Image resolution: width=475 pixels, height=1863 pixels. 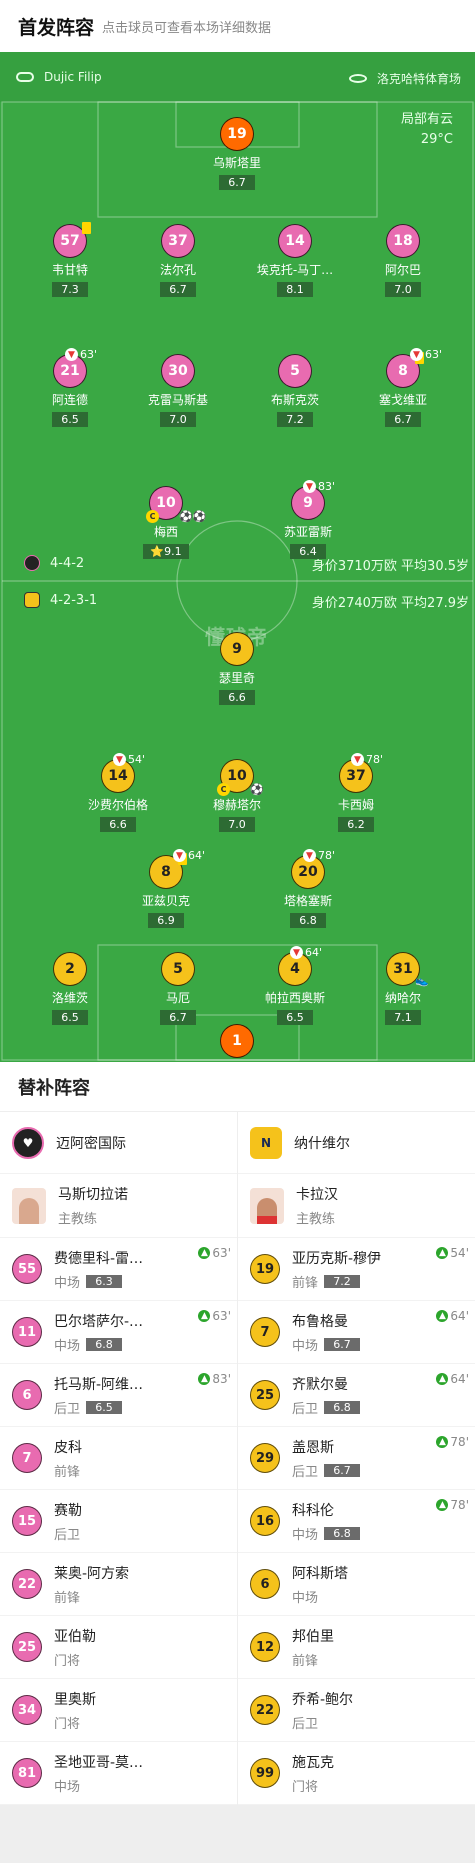 What do you see at coordinates (118, 1647) in the screenshot?
I see `bench-player-row: 25 亚伯勒 门将` at bounding box center [118, 1647].